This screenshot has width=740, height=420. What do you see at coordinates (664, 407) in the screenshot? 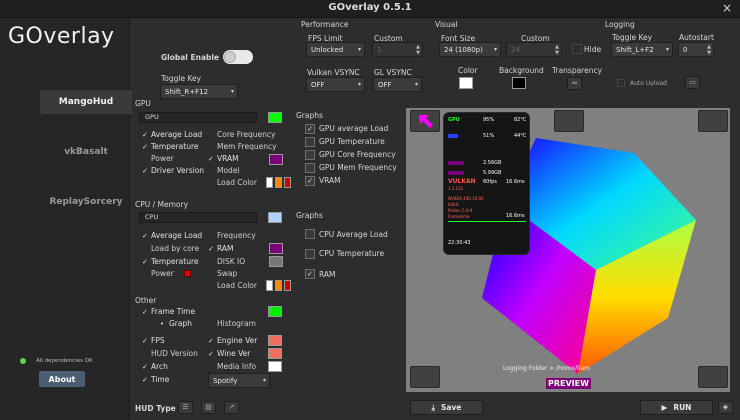
I see `play-icon: ▶` at bounding box center [664, 407].